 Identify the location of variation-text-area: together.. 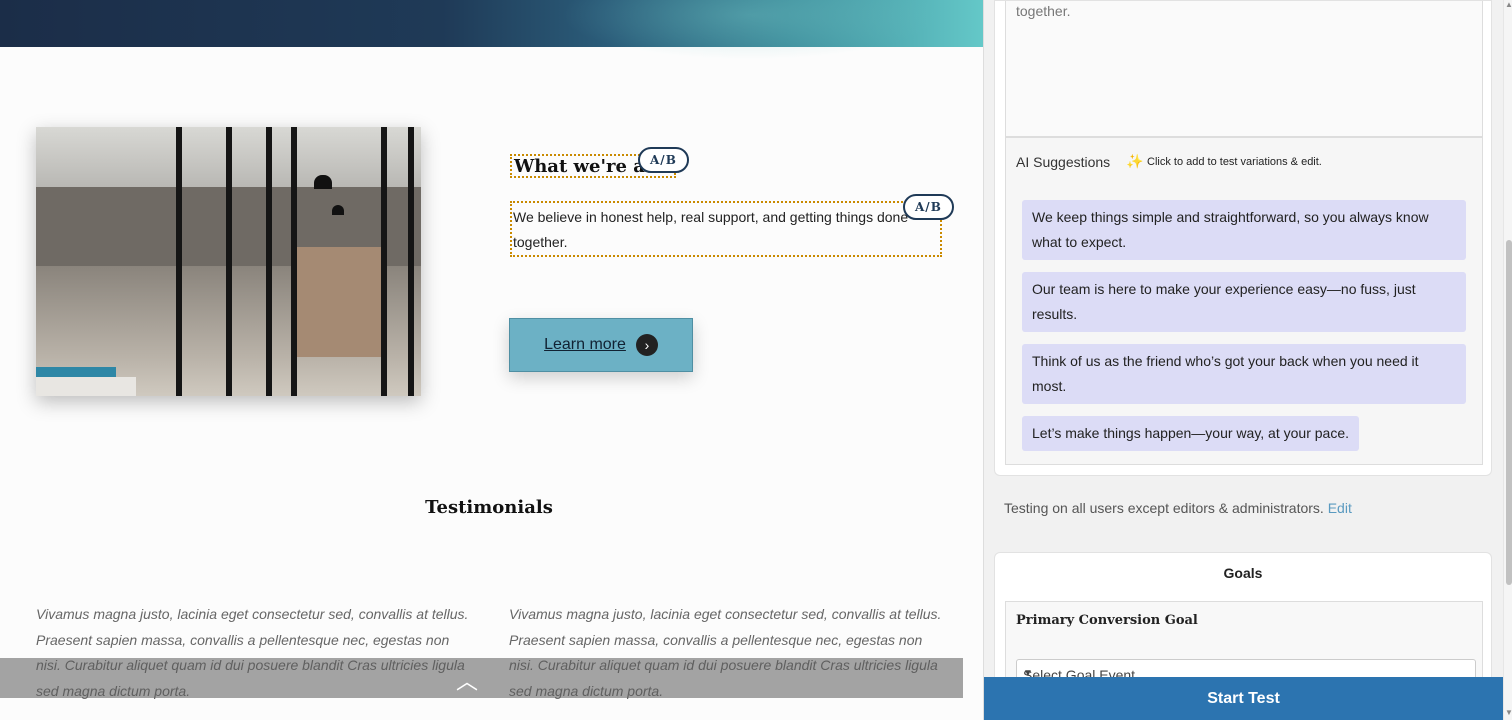
(1244, 69).